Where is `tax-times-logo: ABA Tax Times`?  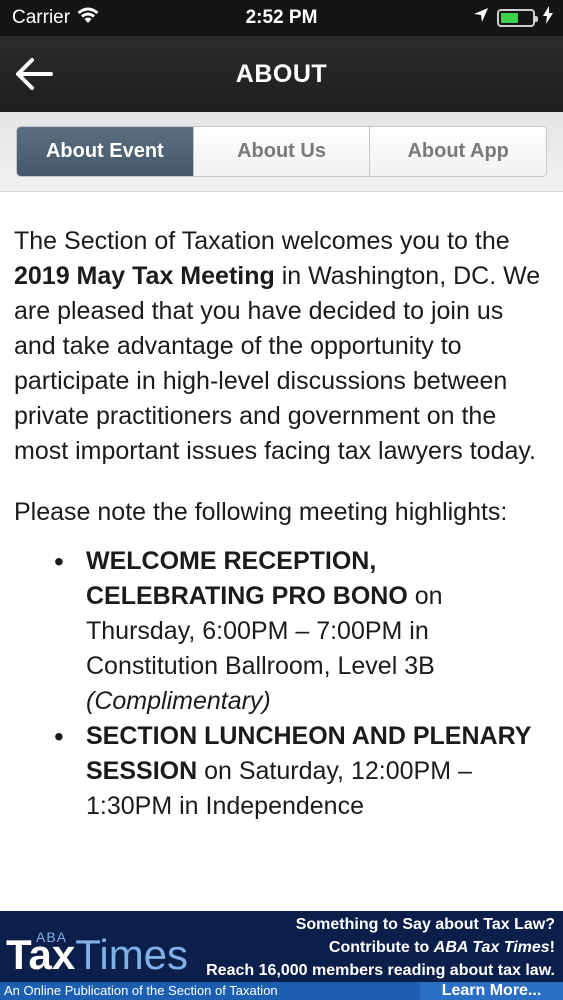 tax-times-logo: ABA Tax Times is located at coordinates (97, 953).